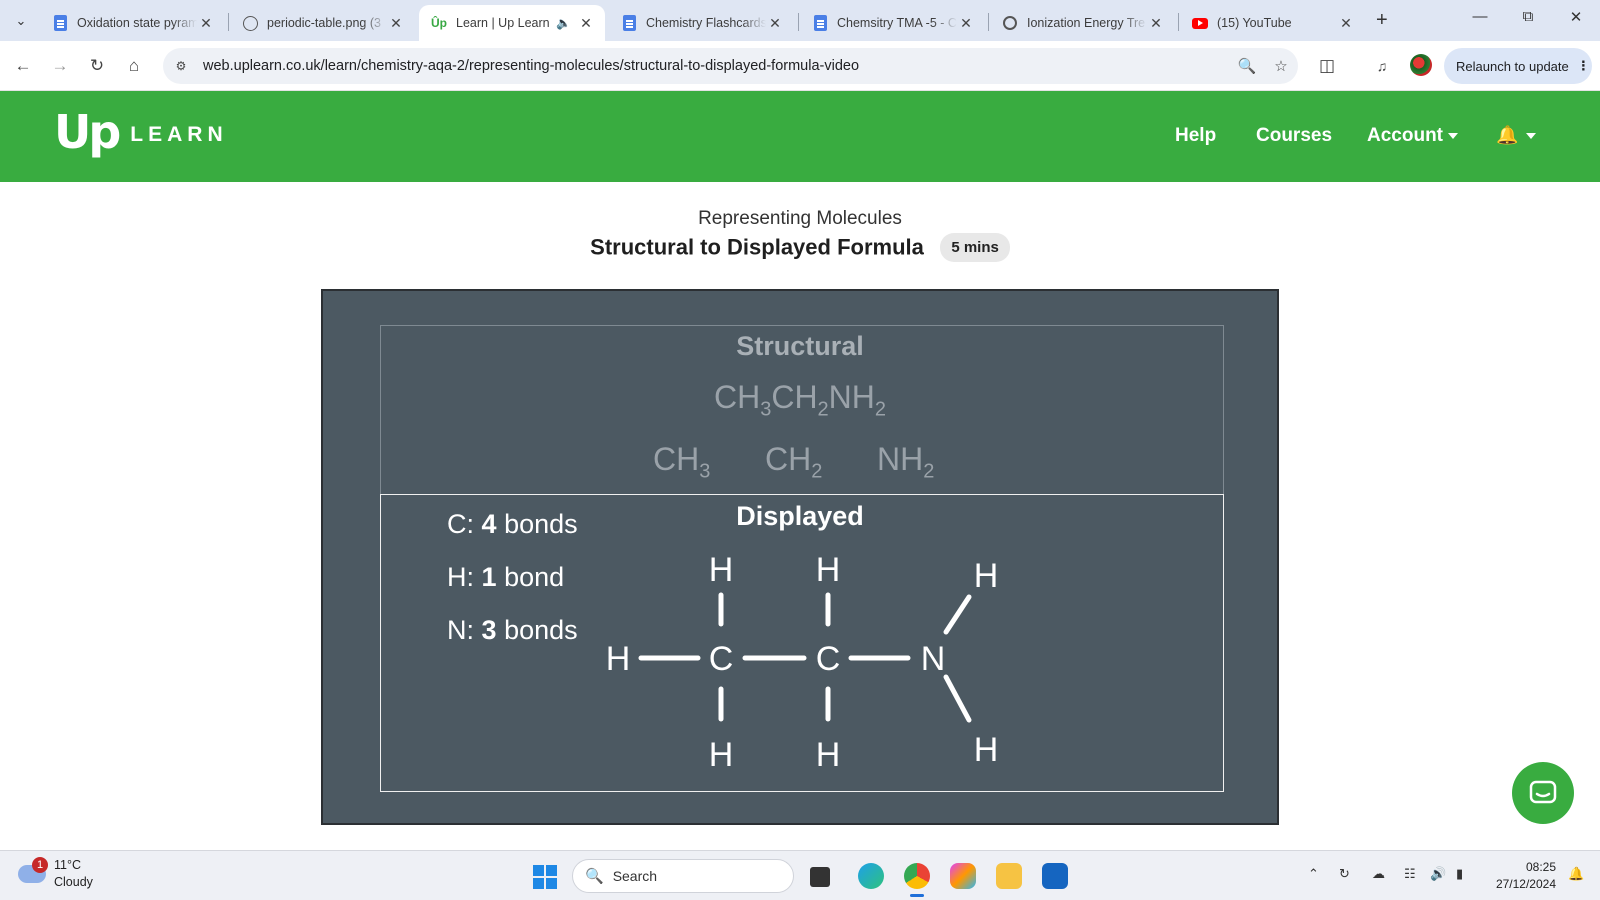 Image resolution: width=1600 pixels, height=900 pixels. I want to click on profile-avatar, so click(1421, 65).